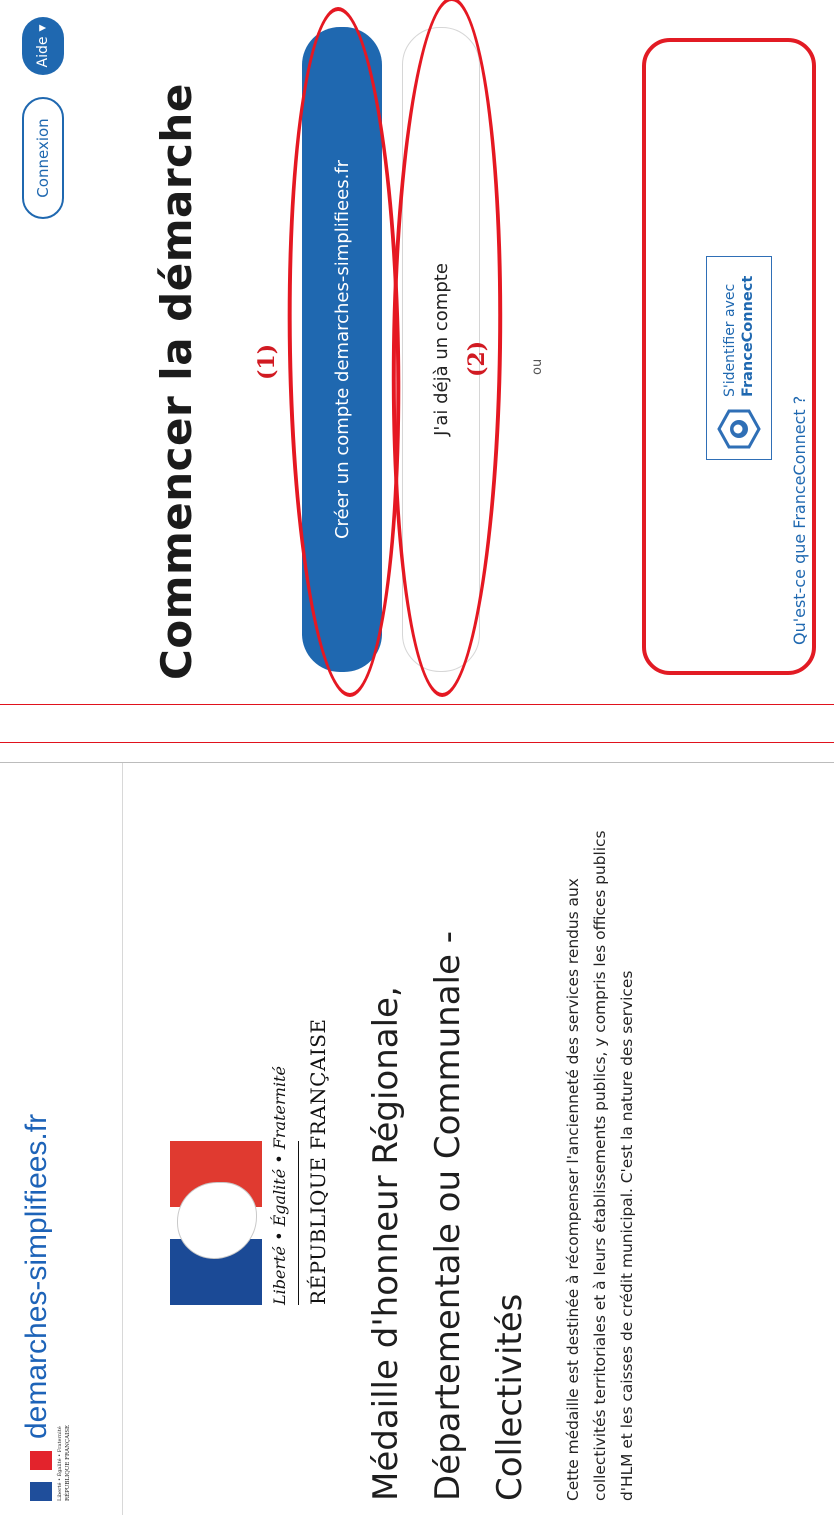  What do you see at coordinates (267, 361) in the screenshot?
I see `annotation-label-1: (1)` at bounding box center [267, 361].